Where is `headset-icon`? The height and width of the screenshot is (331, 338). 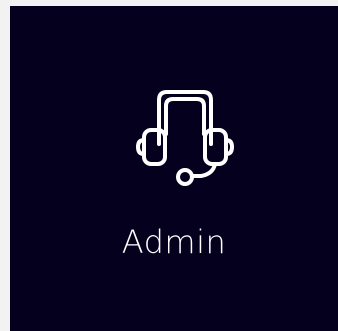
headset-icon is located at coordinates (185, 138).